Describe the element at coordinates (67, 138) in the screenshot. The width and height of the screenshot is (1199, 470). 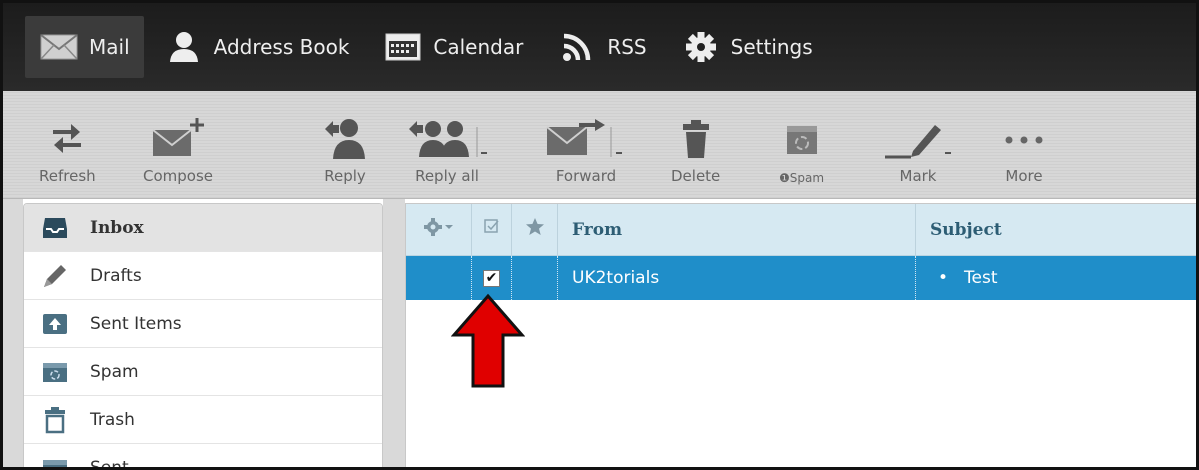
I see `refresh-icon` at that location.